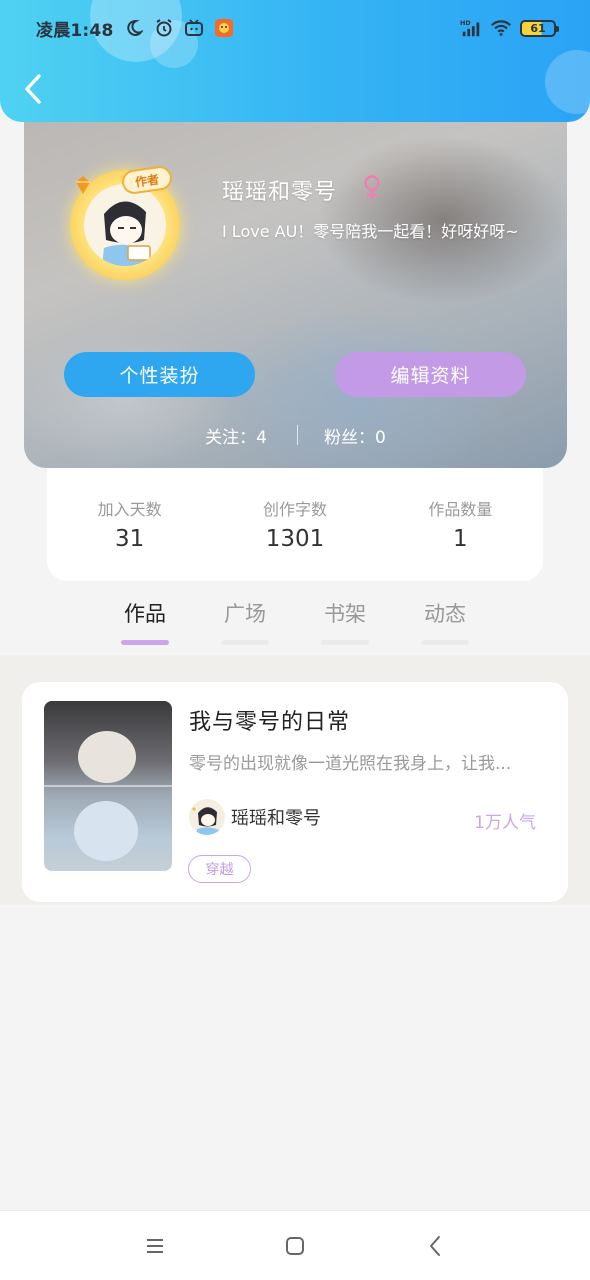 This screenshot has height=1280, width=590. What do you see at coordinates (567, 82) in the screenshot?
I see `decor-bubble` at bounding box center [567, 82].